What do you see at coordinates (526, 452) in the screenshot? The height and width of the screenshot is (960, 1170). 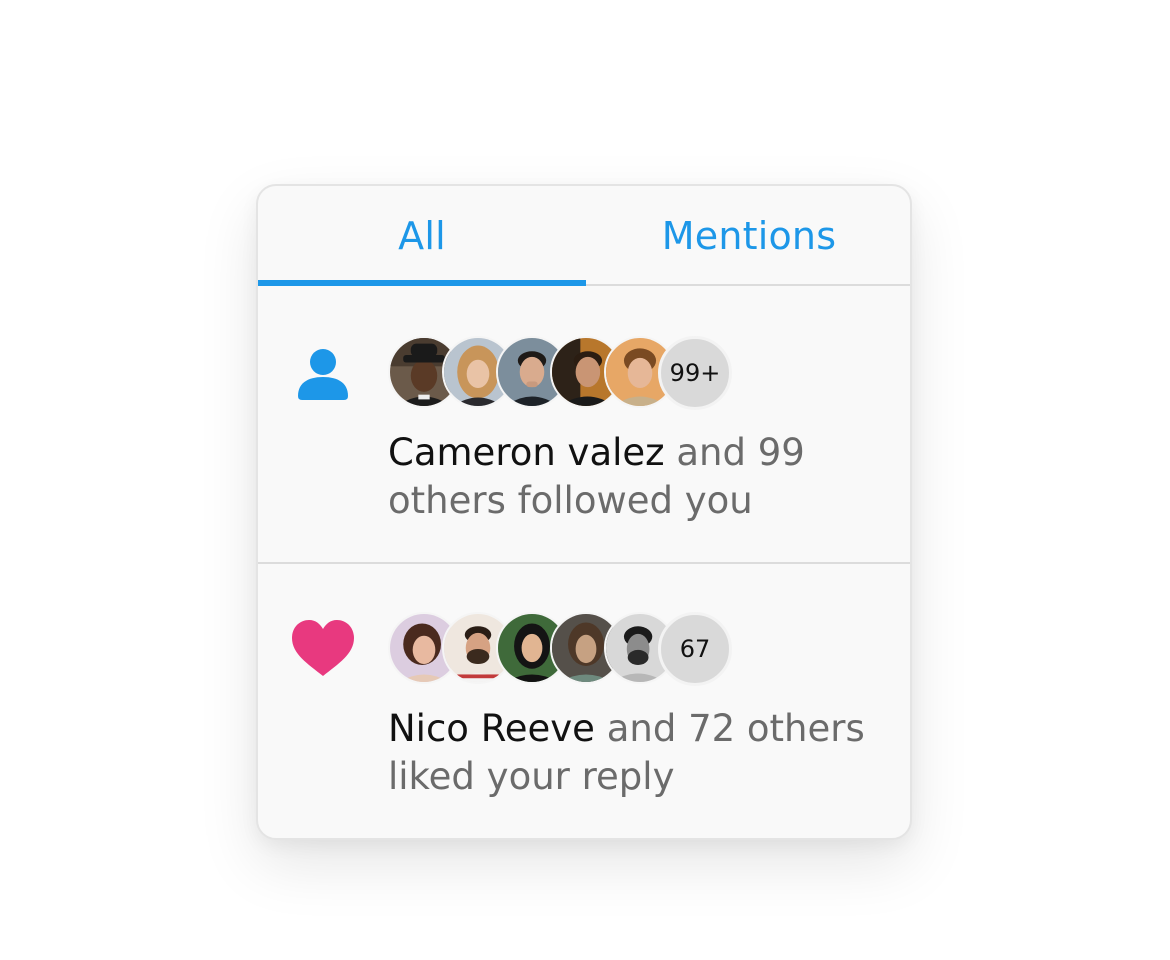 I see `actor-name: Cameron valez` at bounding box center [526, 452].